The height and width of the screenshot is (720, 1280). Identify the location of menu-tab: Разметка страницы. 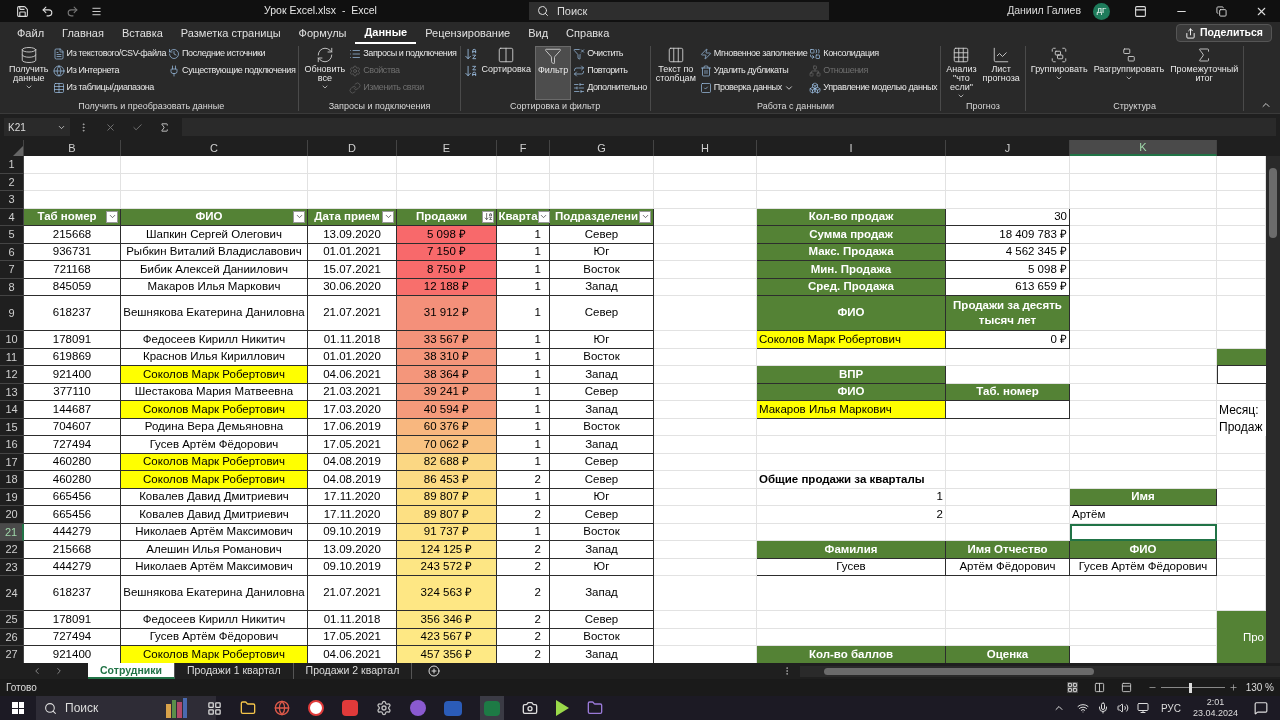
(230, 33).